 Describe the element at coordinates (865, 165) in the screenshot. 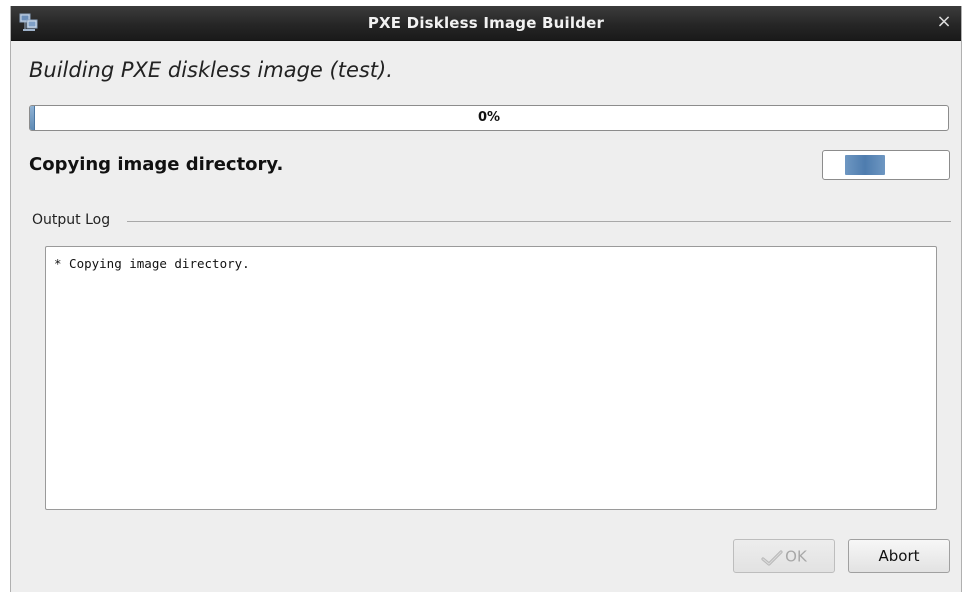

I see `activity-indicator-chunk` at that location.